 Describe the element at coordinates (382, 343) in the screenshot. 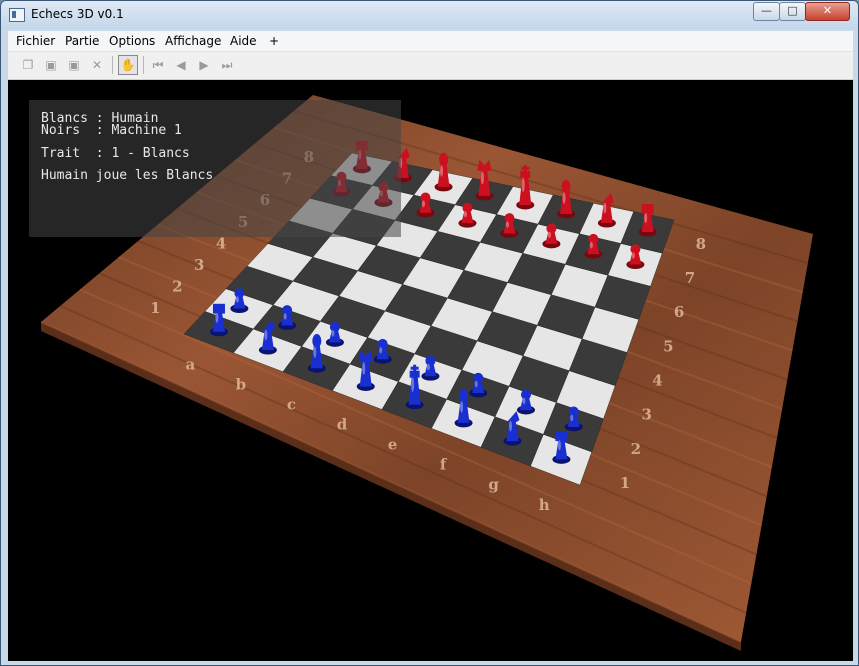

I see `blue-pawn-d2-part` at that location.